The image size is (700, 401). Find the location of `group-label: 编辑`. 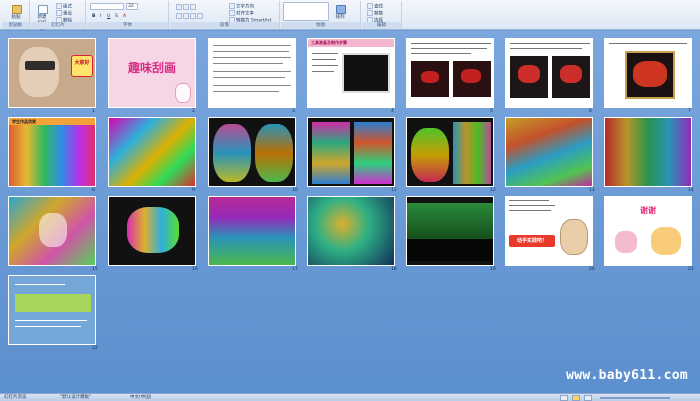

group-label: 编辑 is located at coordinates (381, 25).